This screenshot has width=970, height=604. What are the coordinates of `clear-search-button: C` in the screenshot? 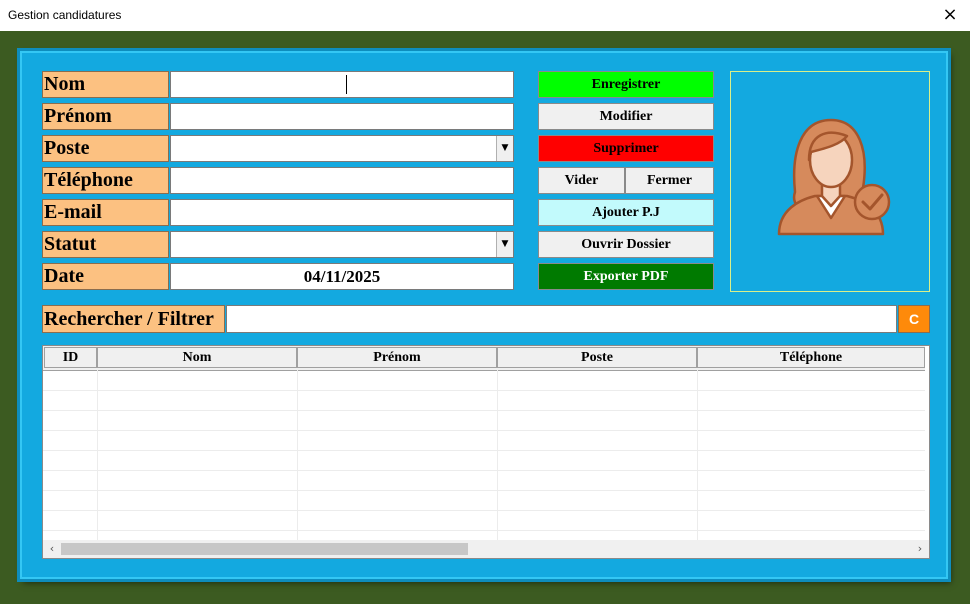 It's located at (914, 319).